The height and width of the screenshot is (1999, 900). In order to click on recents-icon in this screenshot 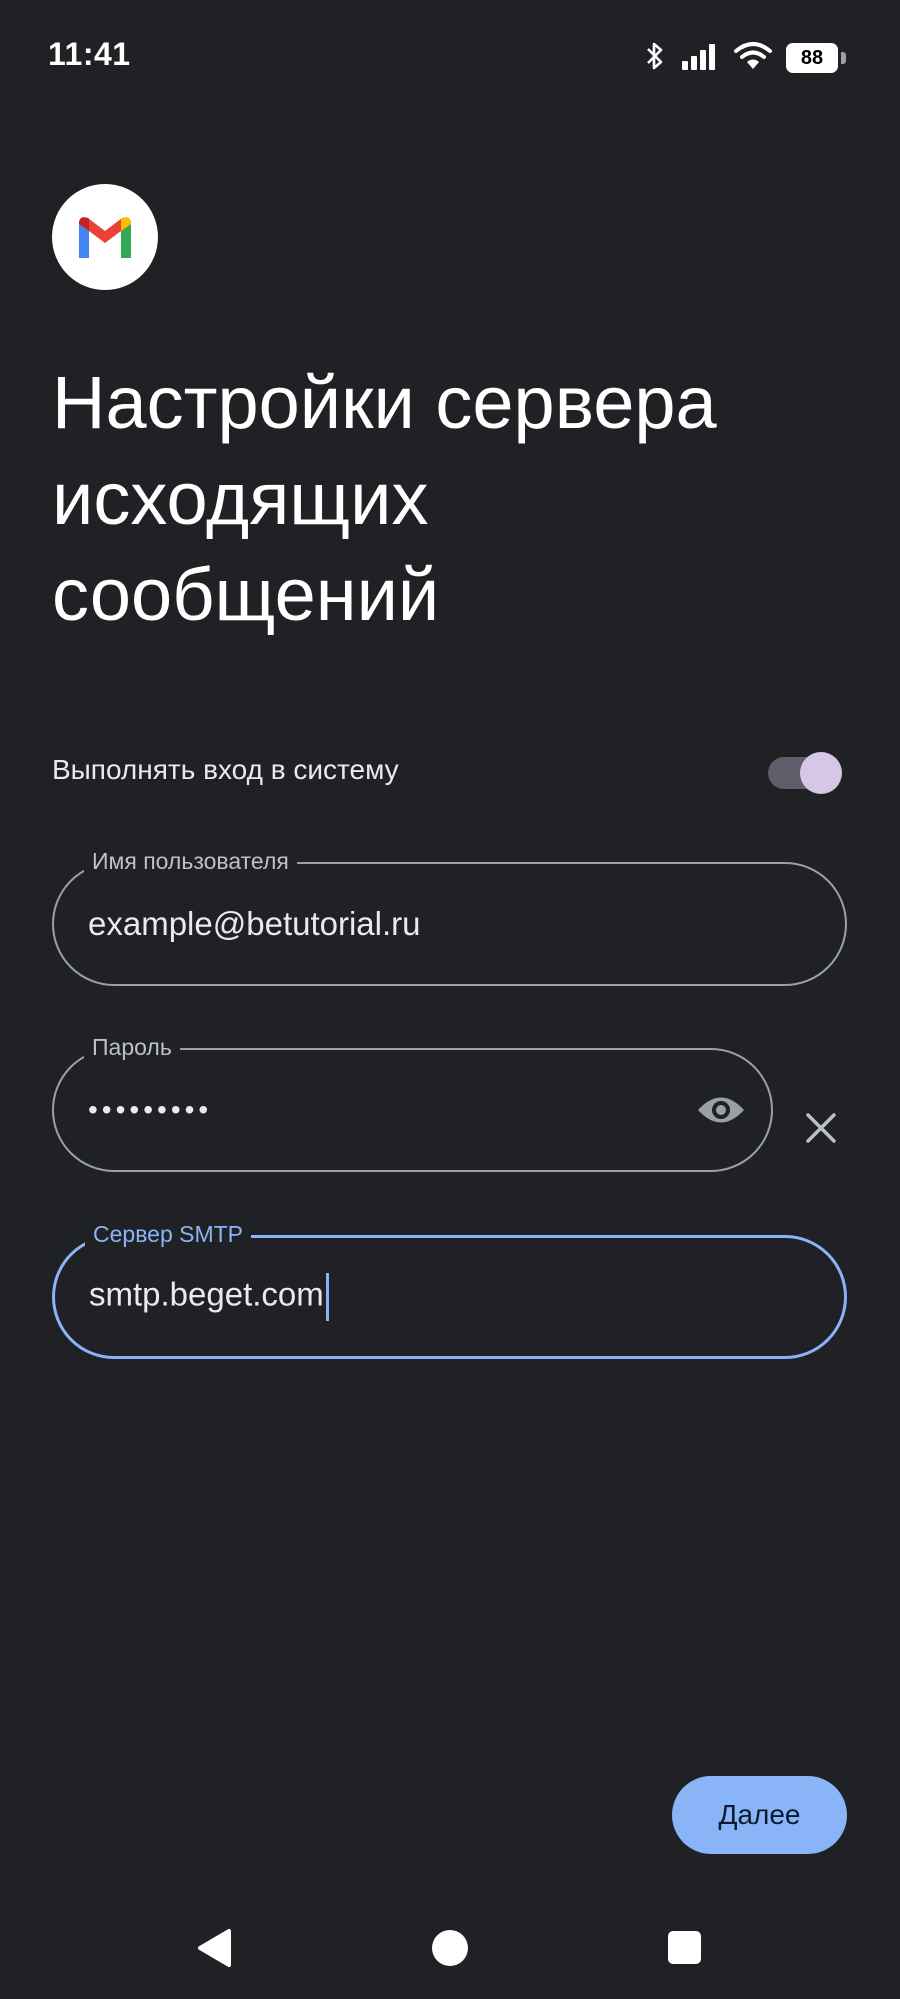, I will do `click(684, 1947)`.